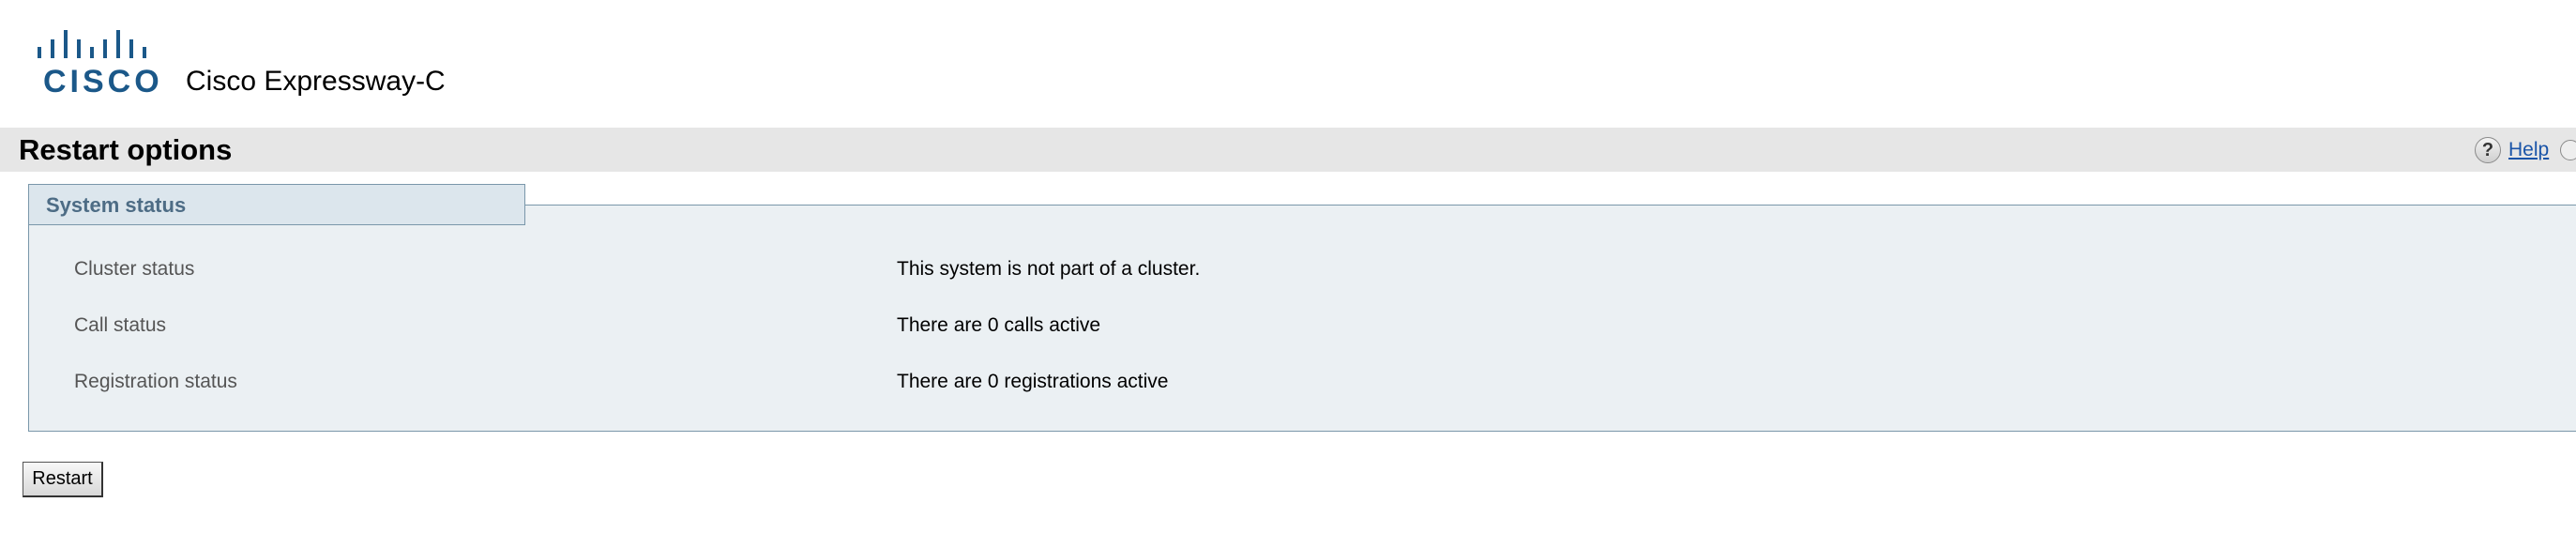 The width and height of the screenshot is (2576, 533). I want to click on row-label: Cluster status, so click(134, 269).